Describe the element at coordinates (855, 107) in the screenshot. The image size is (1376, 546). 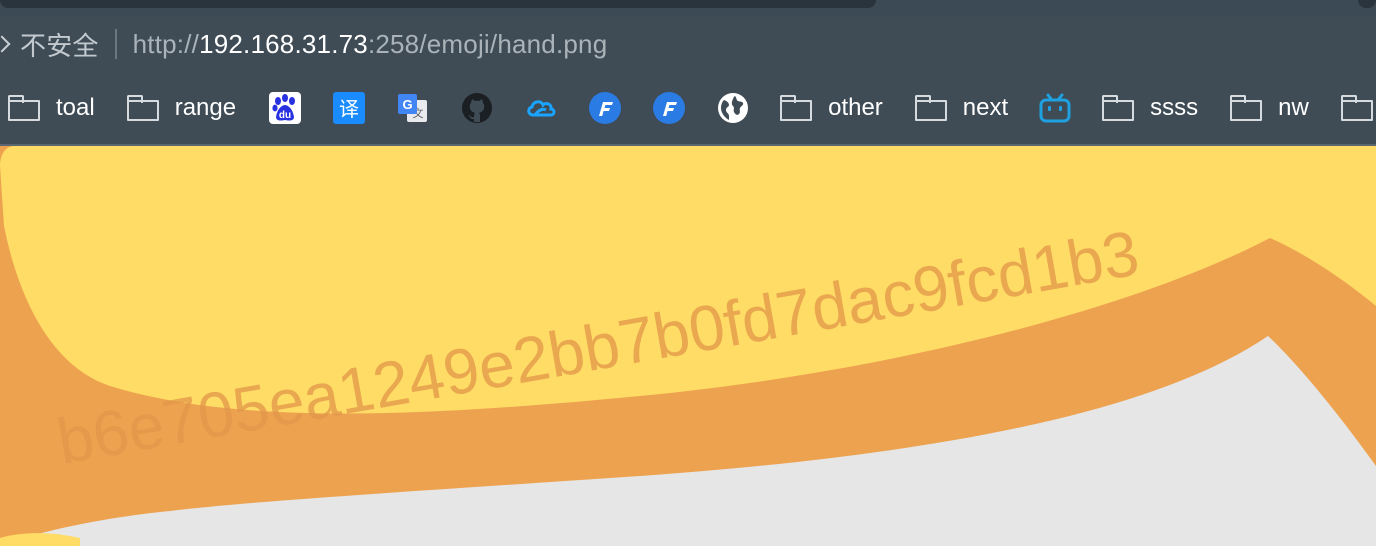
I see `bookmark-label: other` at that location.